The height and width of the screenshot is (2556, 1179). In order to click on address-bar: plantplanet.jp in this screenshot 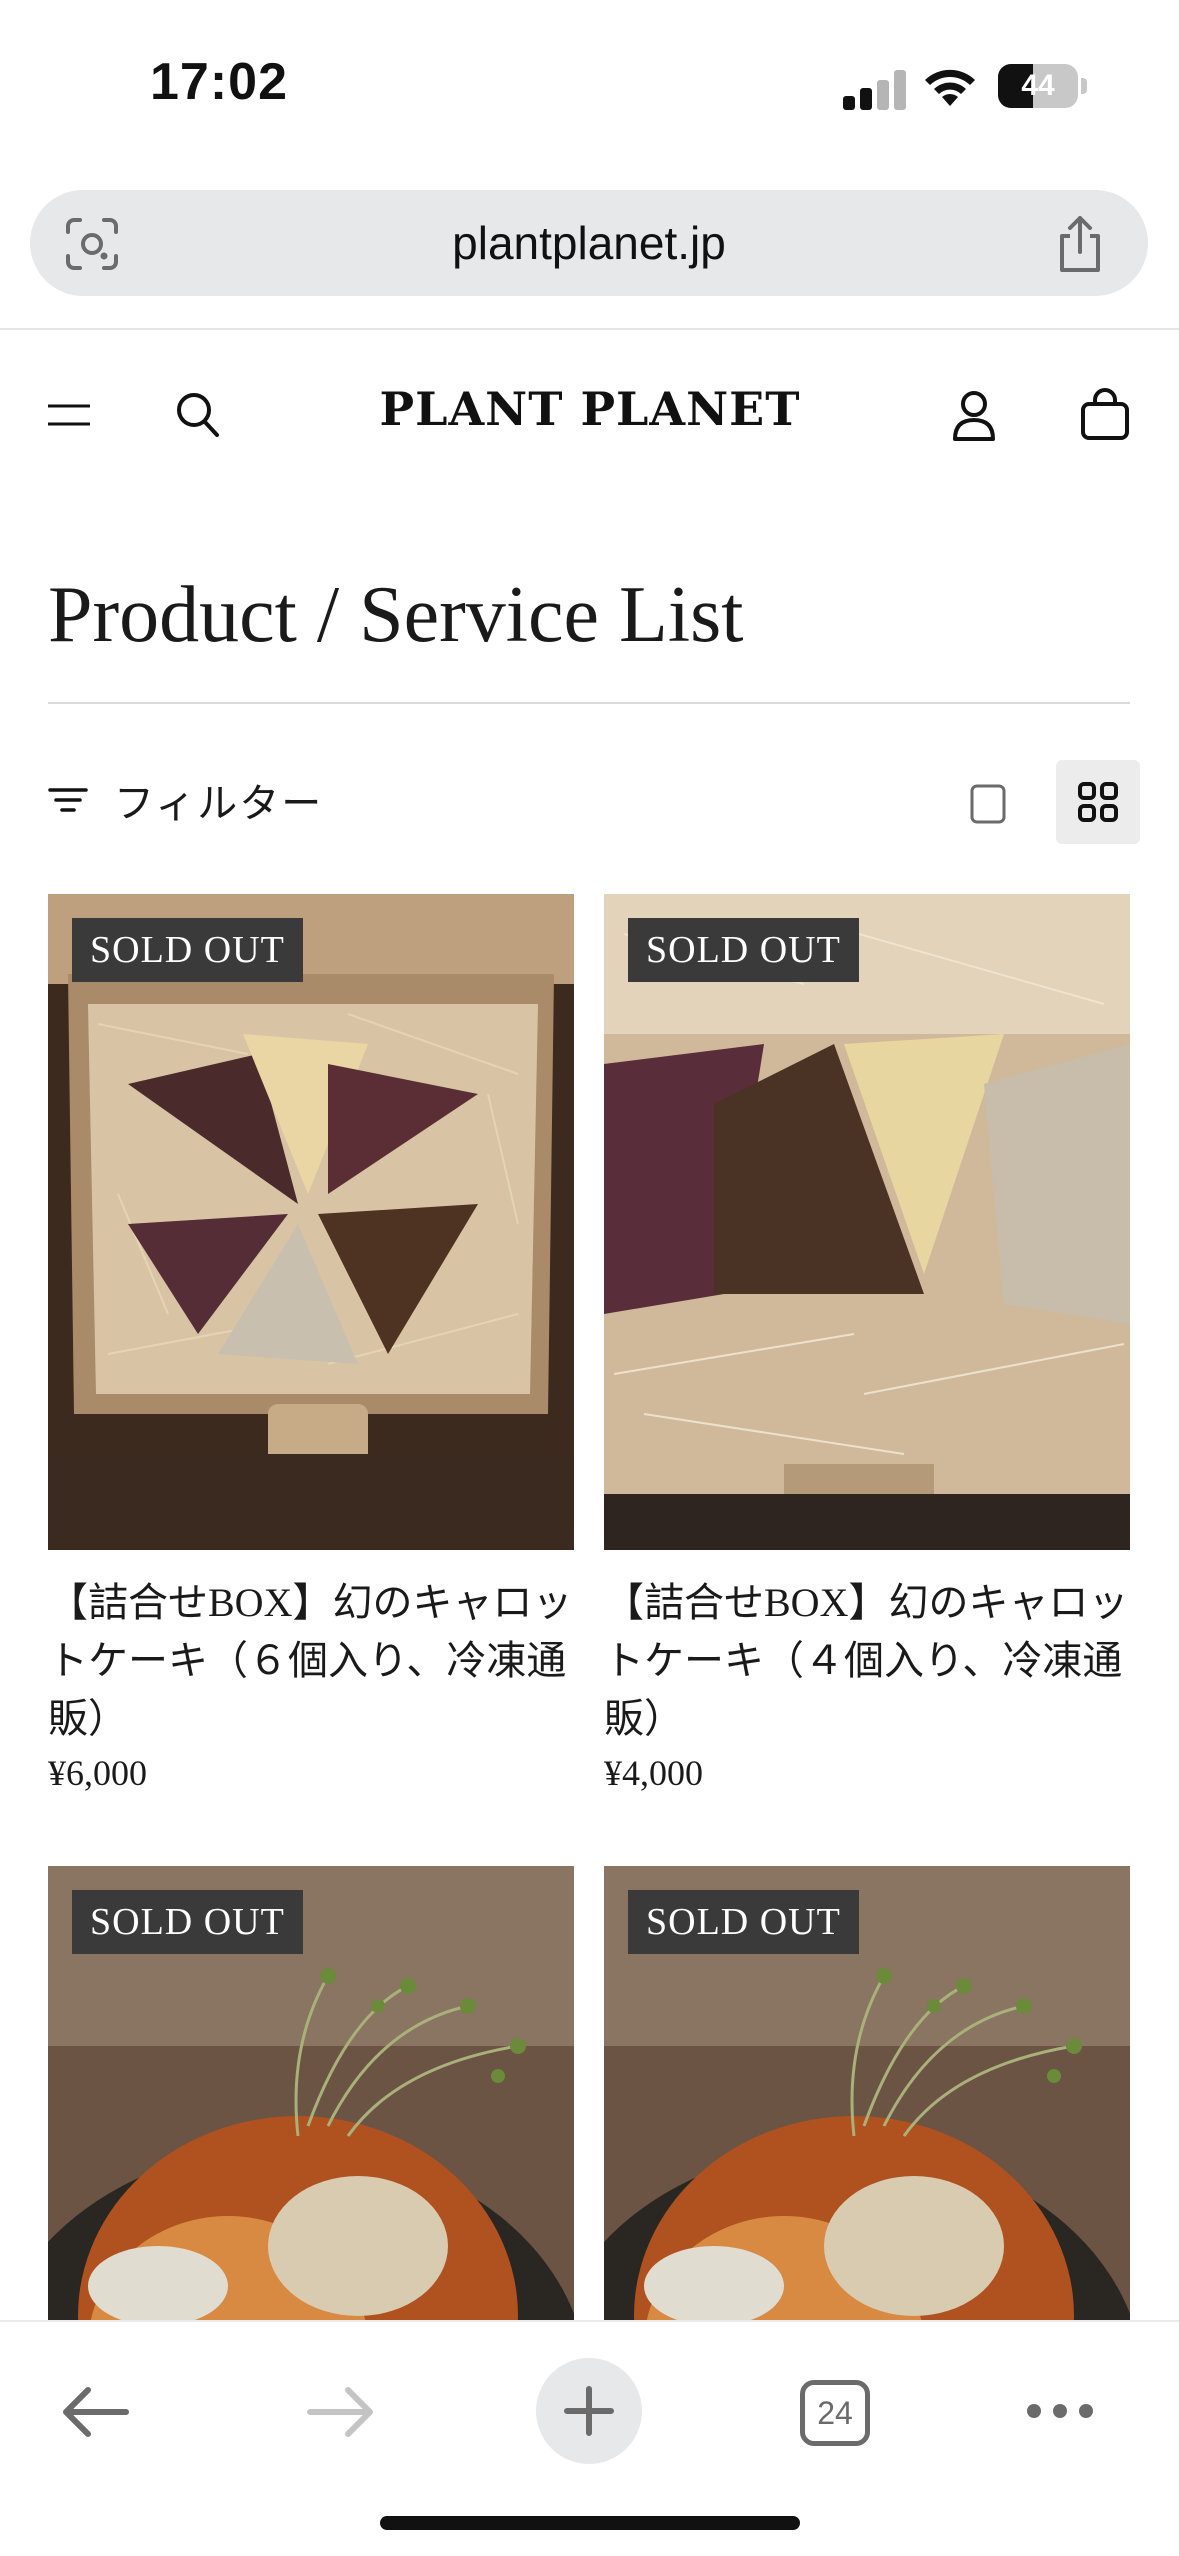, I will do `click(589, 243)`.